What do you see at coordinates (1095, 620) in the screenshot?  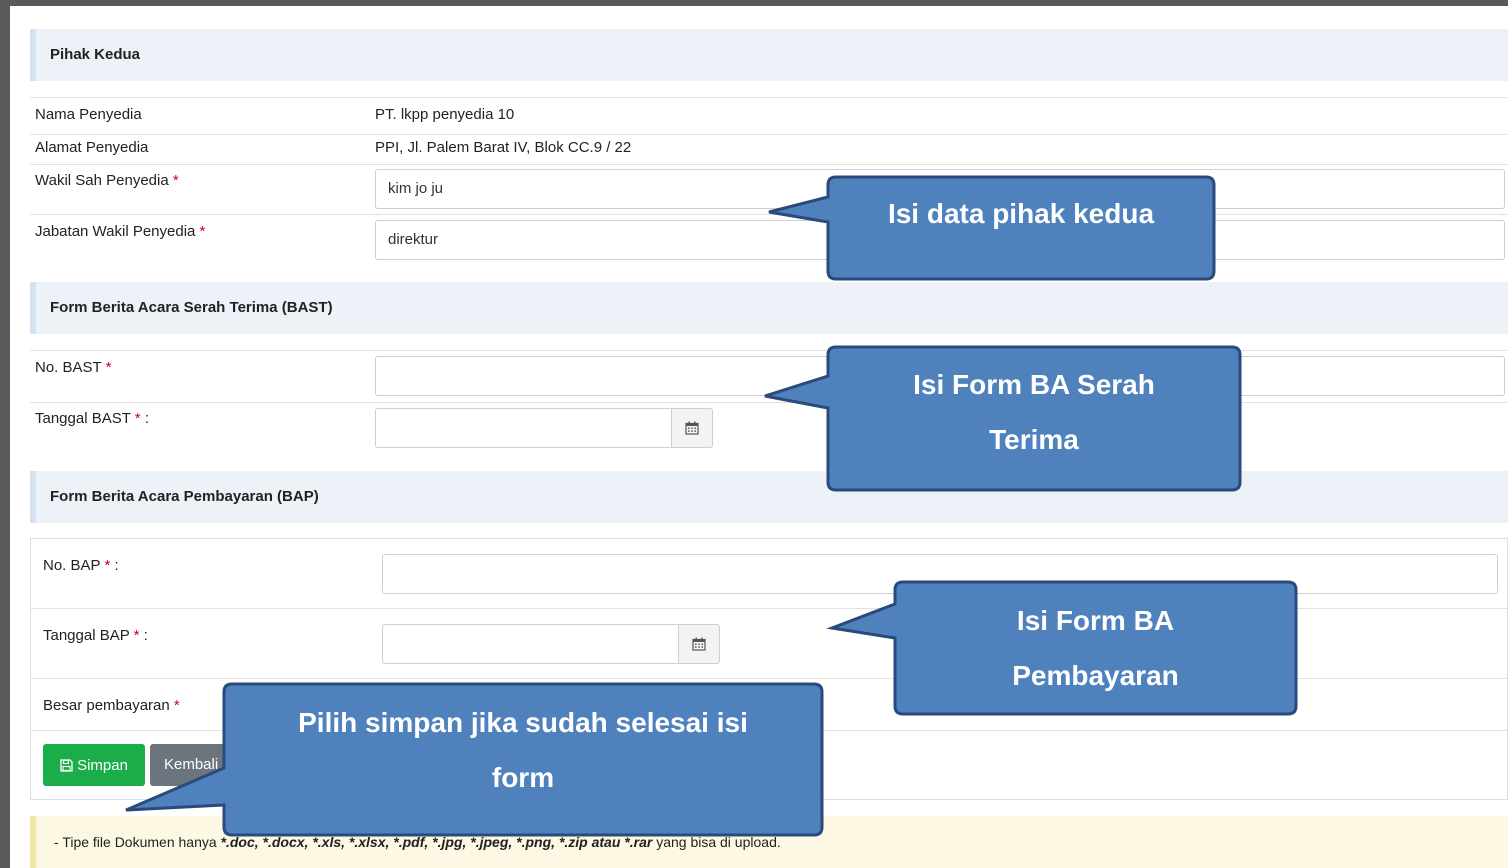 I see `callout-bap-text-line1: Isi Form BA` at bounding box center [1095, 620].